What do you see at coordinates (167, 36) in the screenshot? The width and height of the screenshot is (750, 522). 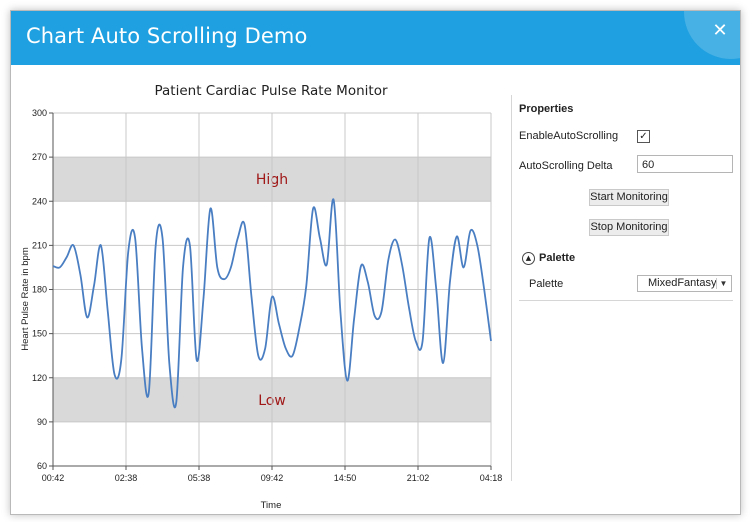 I see `window-title: Chart Auto Scrolling Demo` at bounding box center [167, 36].